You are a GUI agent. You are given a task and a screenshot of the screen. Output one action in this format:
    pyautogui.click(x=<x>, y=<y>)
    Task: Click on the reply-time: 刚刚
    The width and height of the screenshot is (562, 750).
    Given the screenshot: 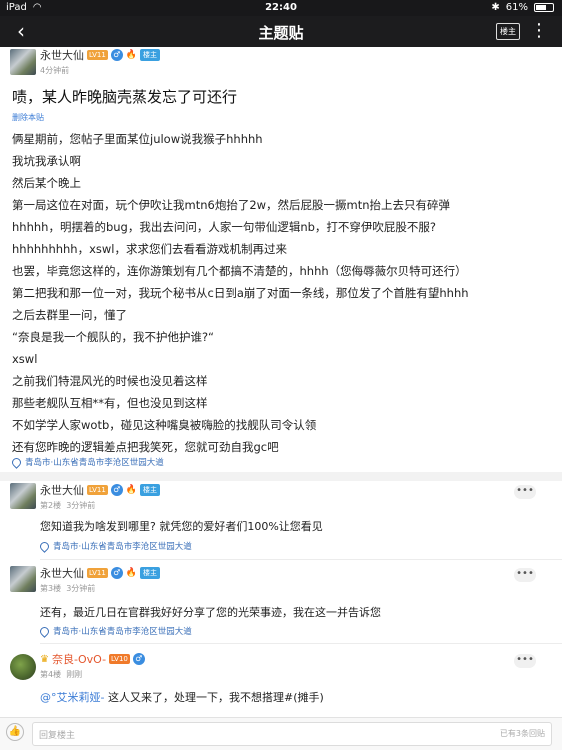 What is the action you would take?
    pyautogui.click(x=74, y=674)
    